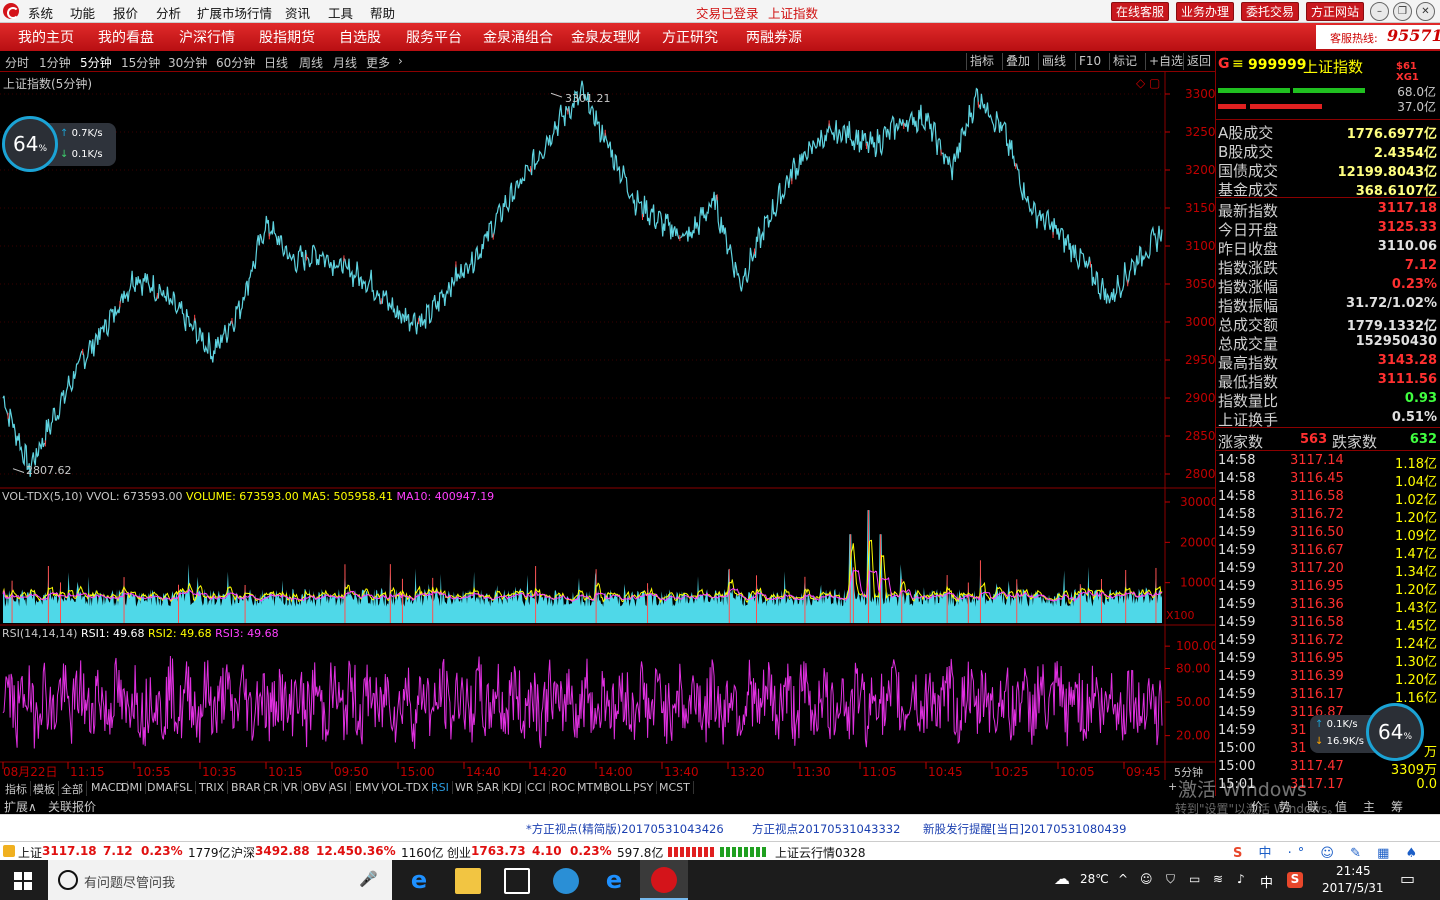 The width and height of the screenshot is (1440, 900). What do you see at coordinates (468, 881) in the screenshot?
I see `file-explorer-icon` at bounding box center [468, 881].